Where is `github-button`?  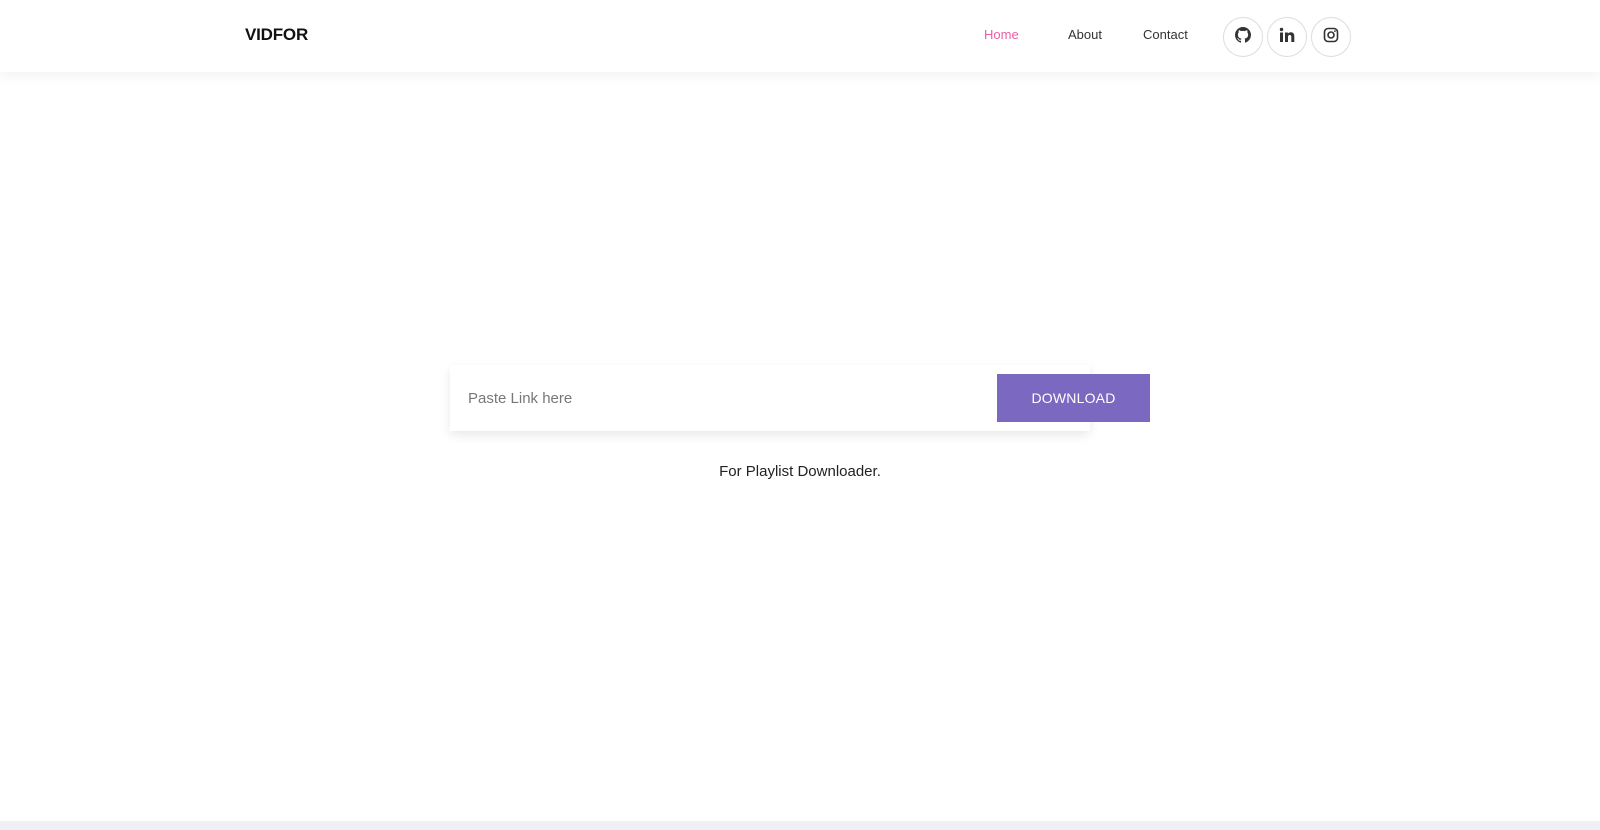
github-button is located at coordinates (1243, 37).